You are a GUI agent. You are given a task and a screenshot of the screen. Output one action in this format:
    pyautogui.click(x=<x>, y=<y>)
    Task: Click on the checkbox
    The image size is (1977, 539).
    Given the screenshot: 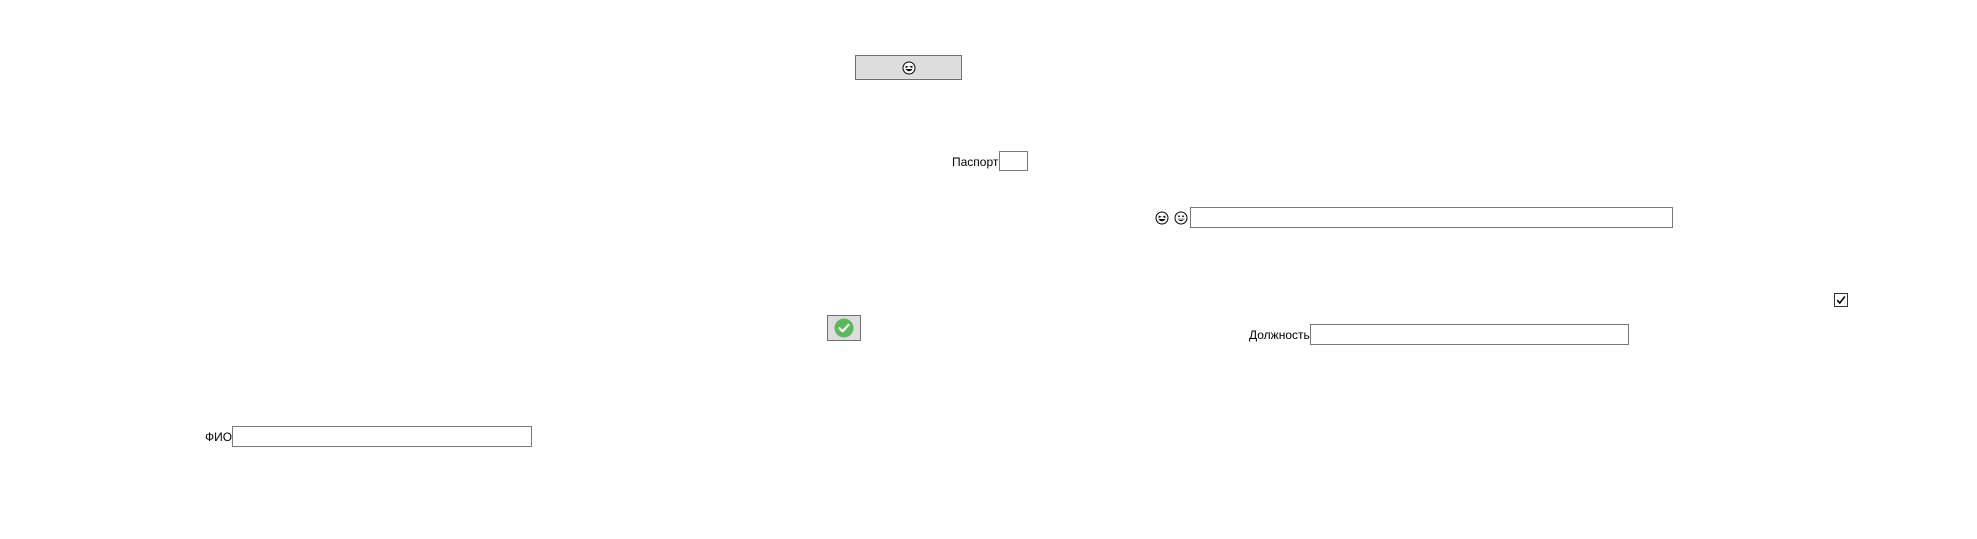 What is the action you would take?
    pyautogui.click(x=1841, y=300)
    